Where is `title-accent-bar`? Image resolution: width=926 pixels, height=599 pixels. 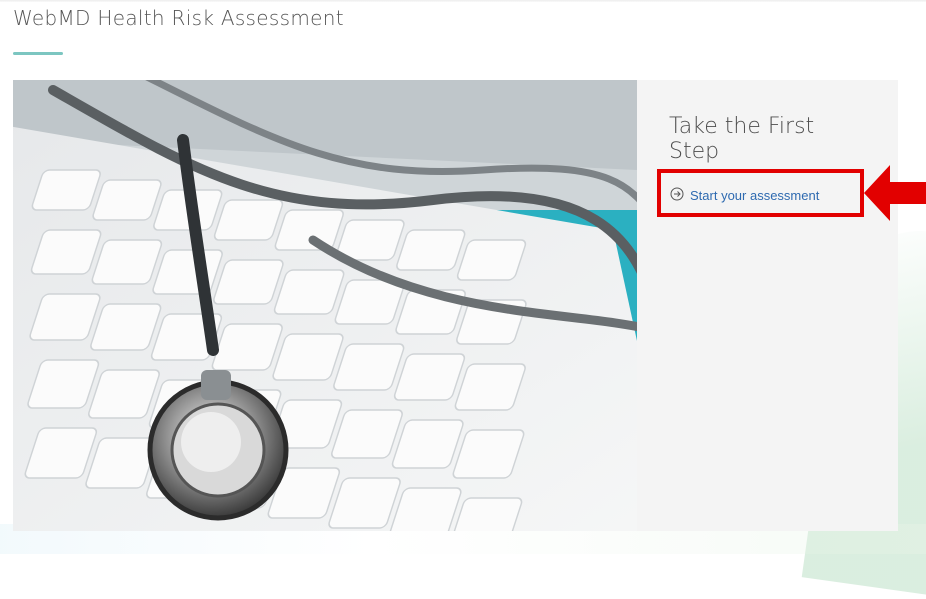
title-accent-bar is located at coordinates (38, 53).